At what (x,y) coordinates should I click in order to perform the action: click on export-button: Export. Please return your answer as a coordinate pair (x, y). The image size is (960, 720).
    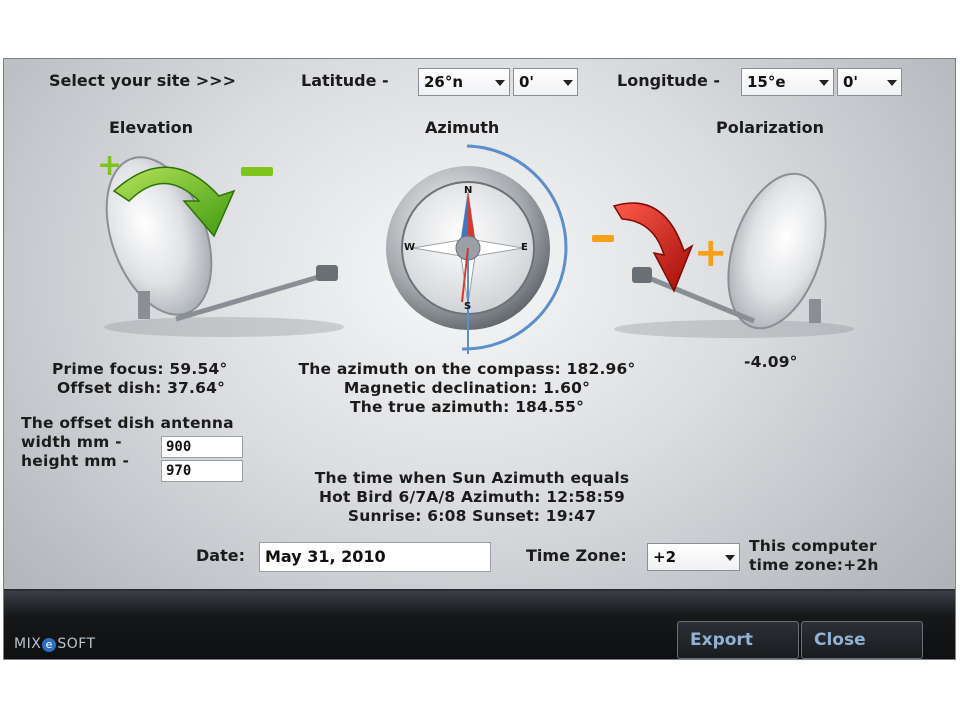
    Looking at the image, I should click on (738, 640).